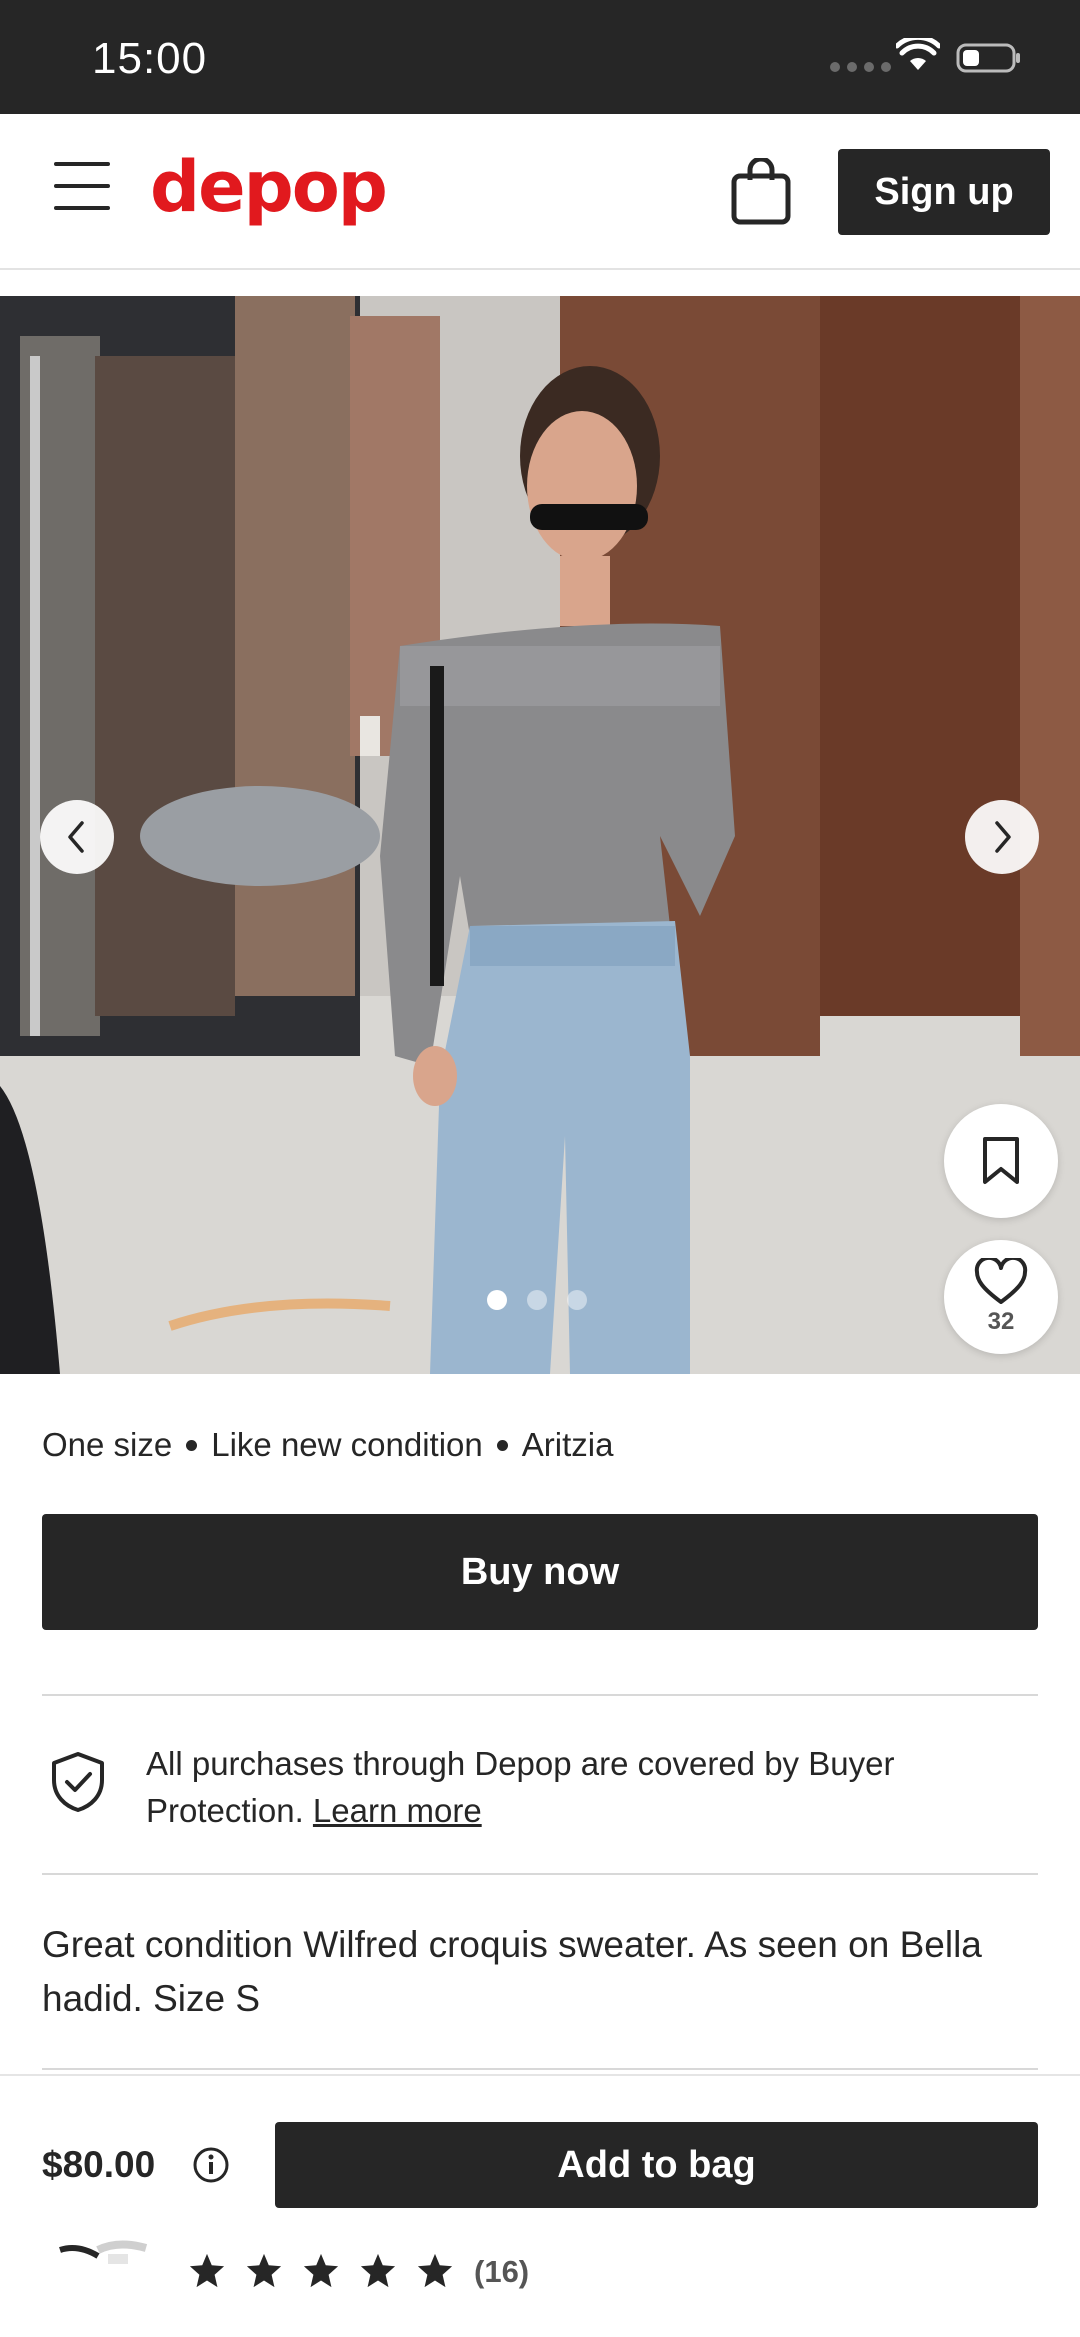 The height and width of the screenshot is (2337, 1080). I want to click on seller-rating, so click(321, 2271).